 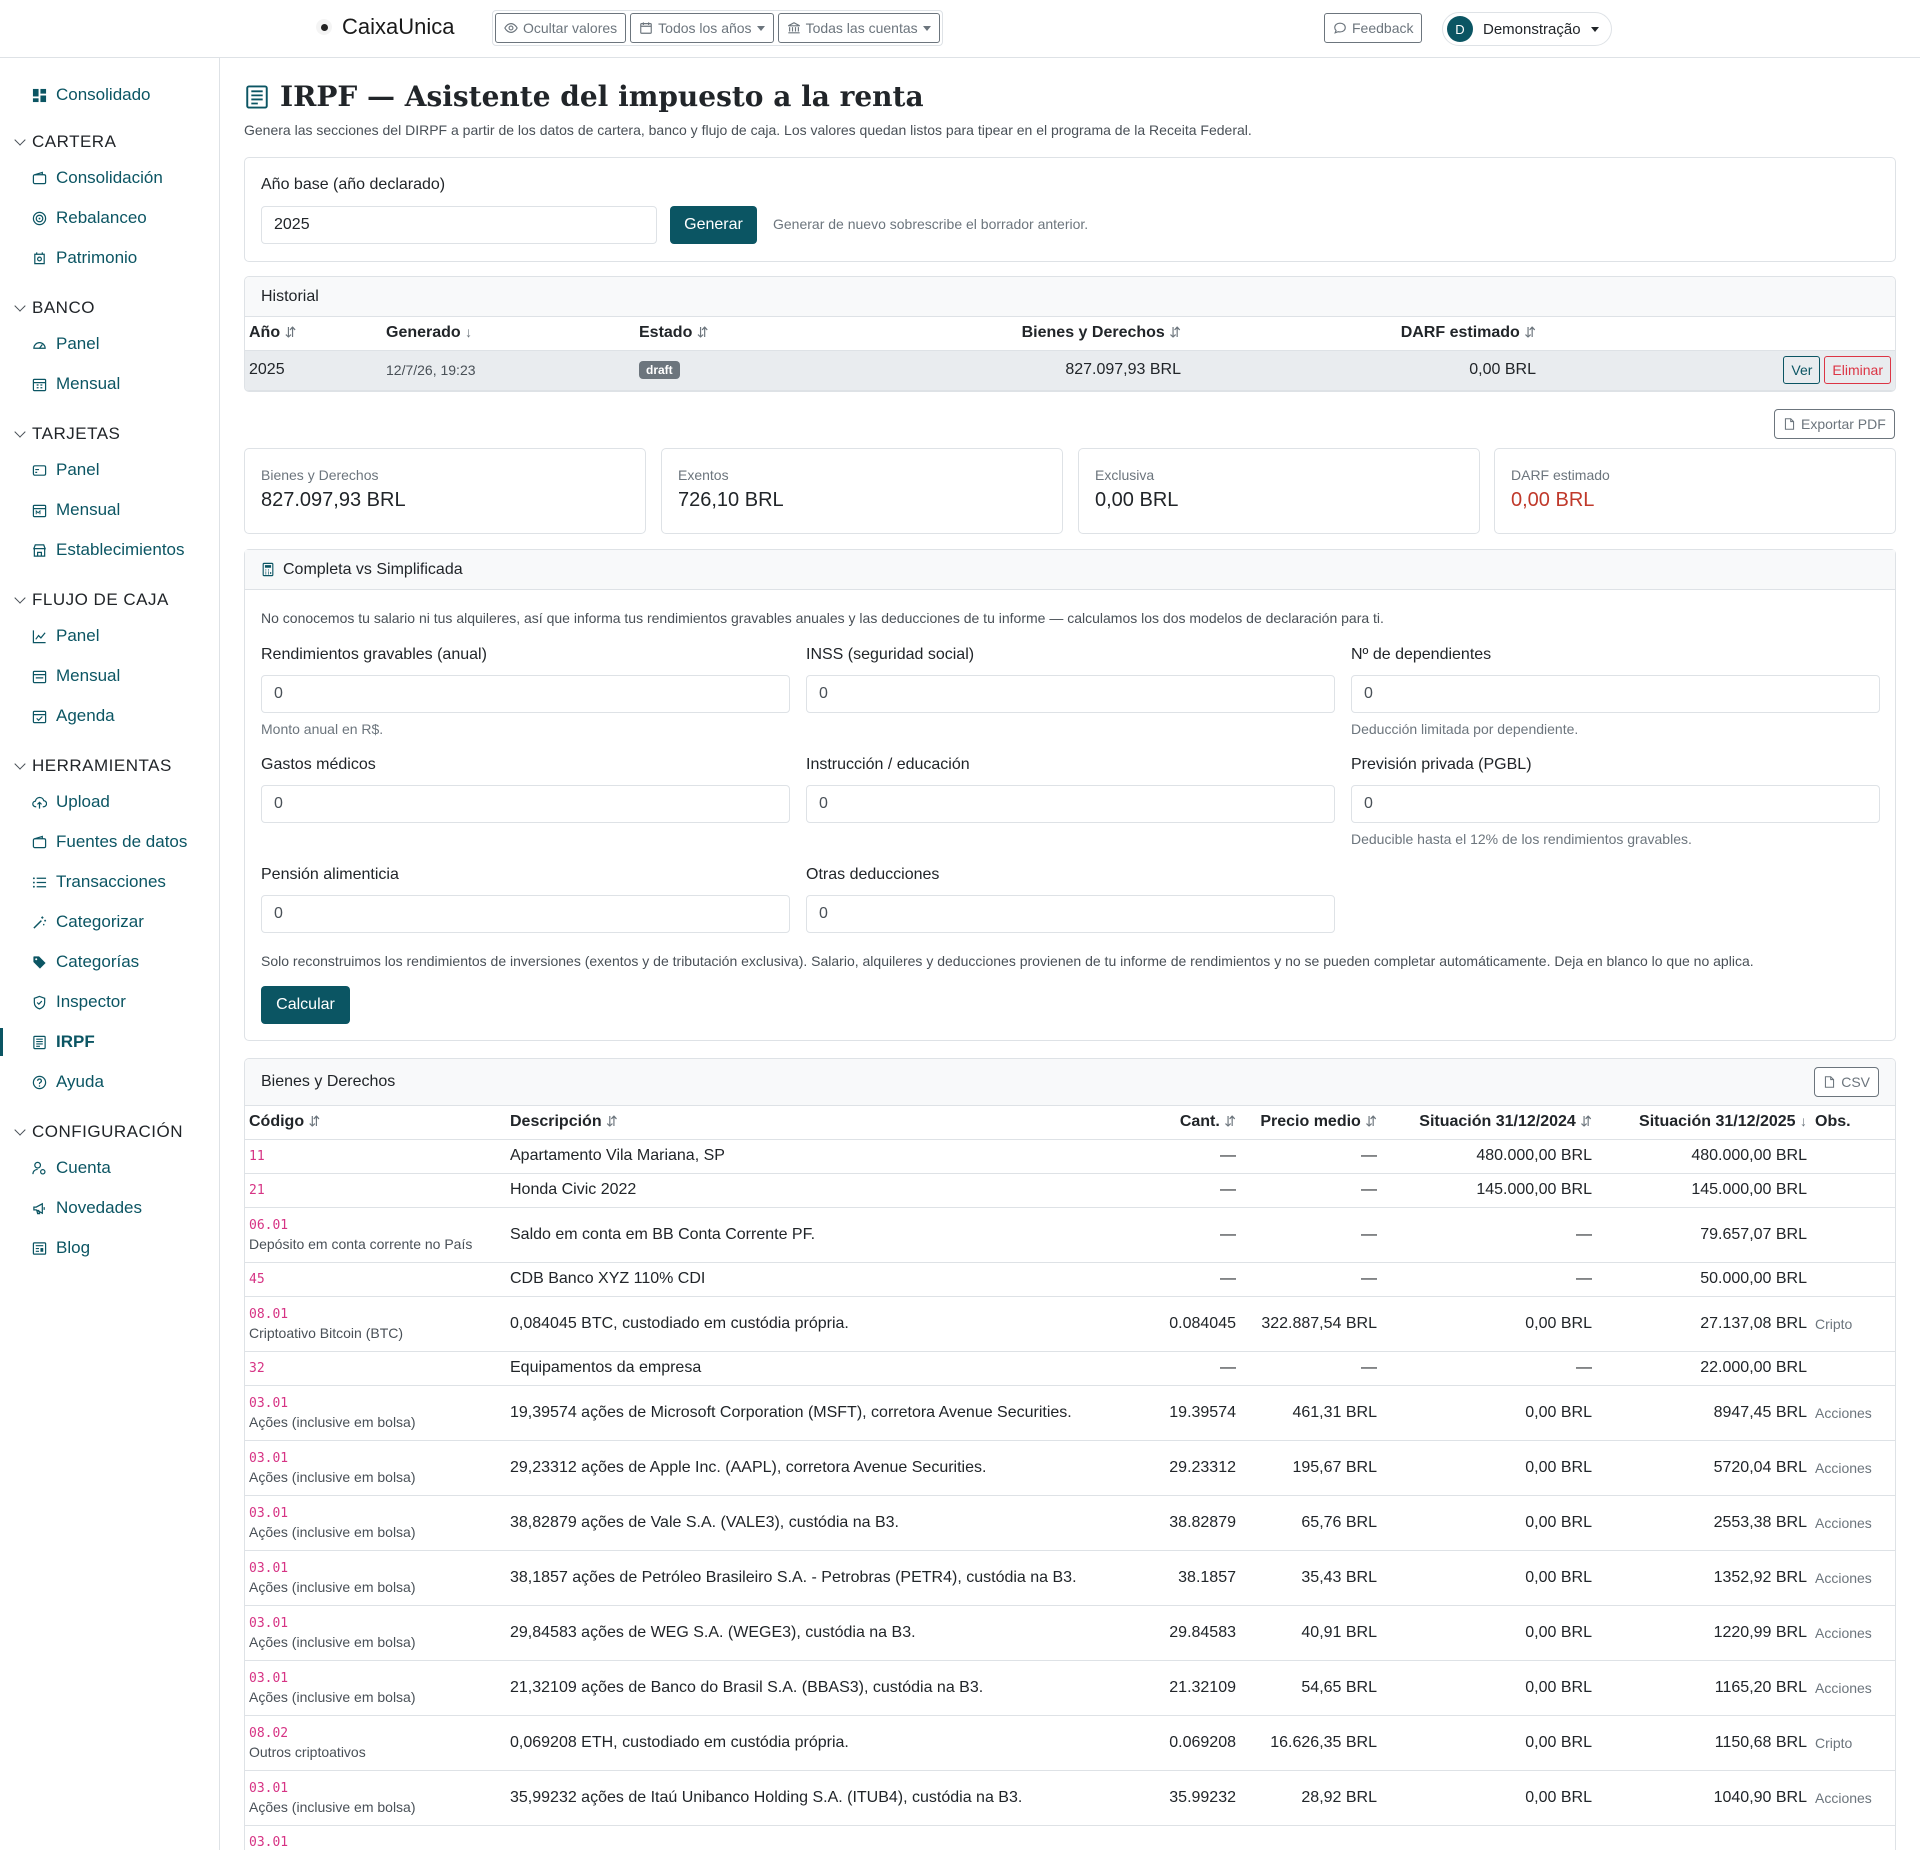 I want to click on calculate-button: Calcular, so click(x=305, y=1005).